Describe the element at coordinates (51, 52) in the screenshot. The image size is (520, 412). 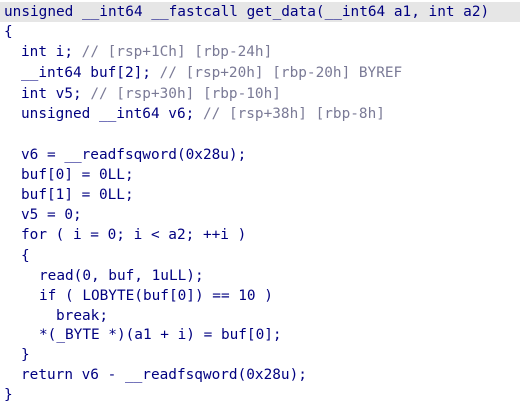
I see `decl-i-code: int i;` at that location.